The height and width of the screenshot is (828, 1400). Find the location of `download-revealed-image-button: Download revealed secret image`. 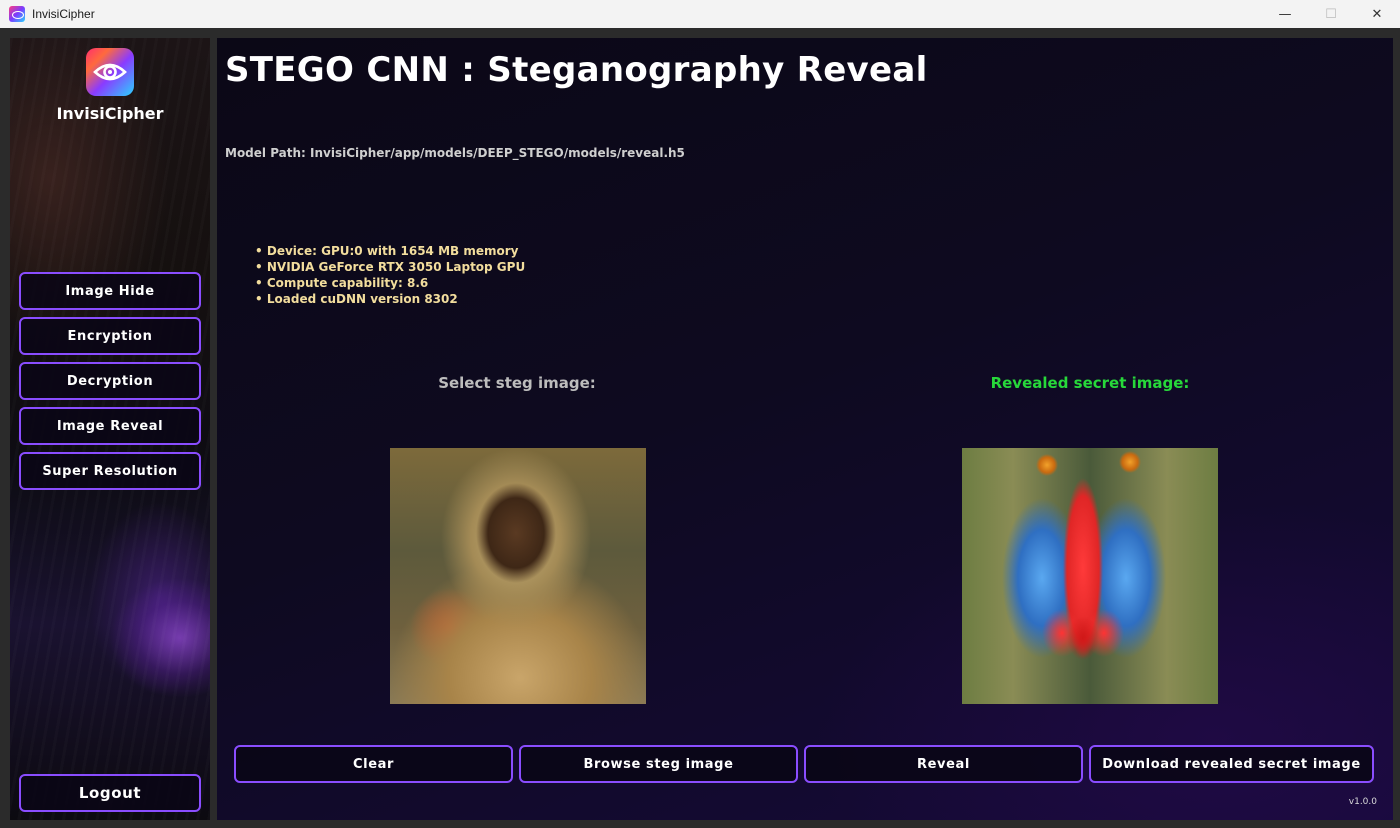

download-revealed-image-button: Download revealed secret image is located at coordinates (1231, 764).